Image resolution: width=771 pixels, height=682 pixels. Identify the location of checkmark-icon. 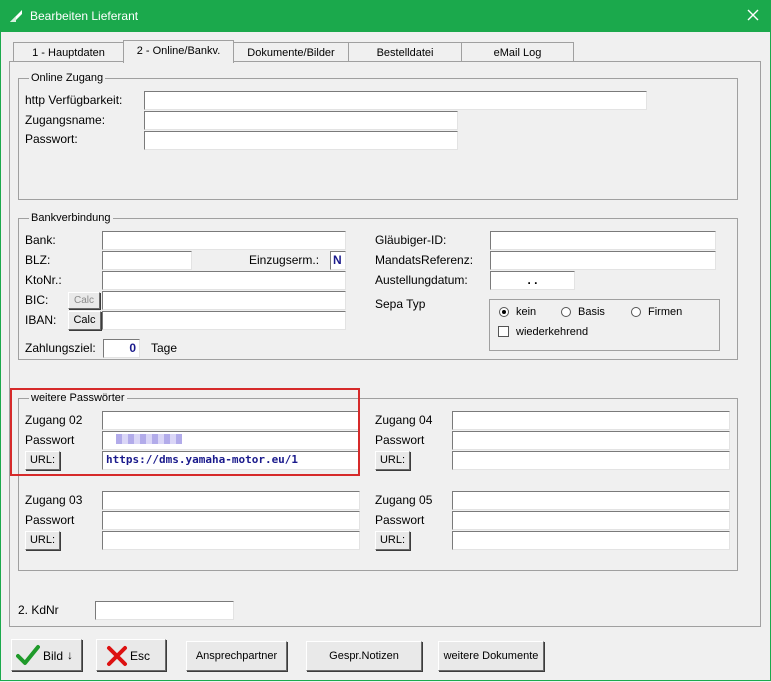
(28, 655).